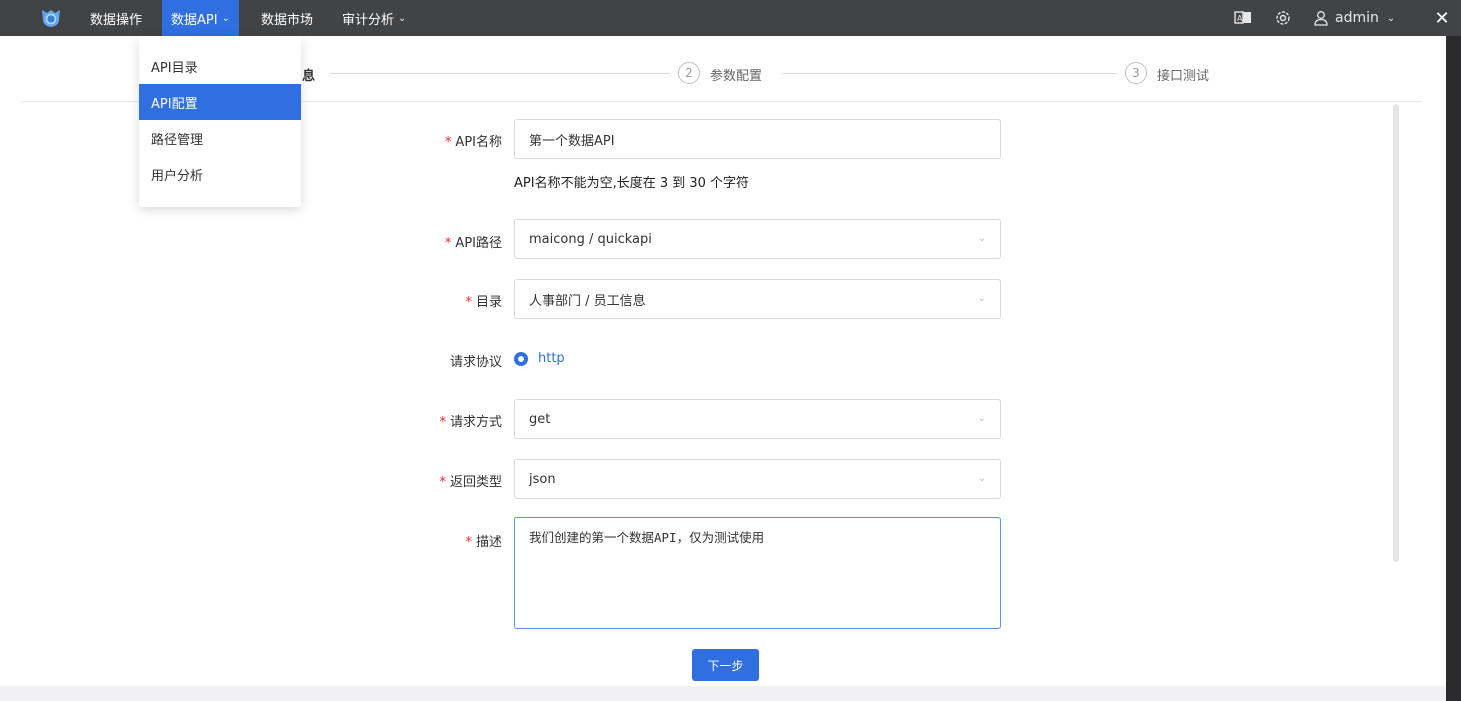 The image size is (1461, 701). Describe the element at coordinates (736, 76) in the screenshot. I see `step-2-label: 参数配置` at that location.